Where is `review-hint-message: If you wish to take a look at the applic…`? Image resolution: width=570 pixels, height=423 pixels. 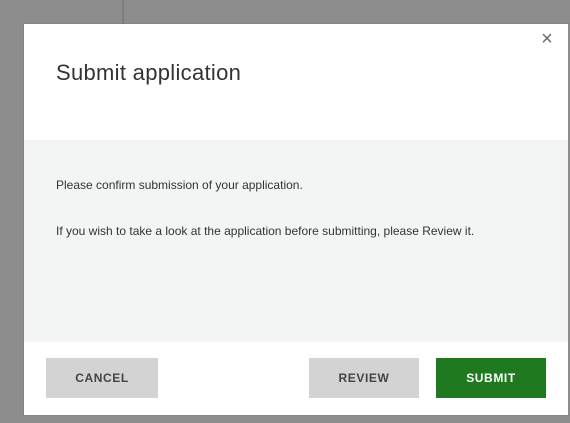 review-hint-message: If you wish to take a look at the applic… is located at coordinates (265, 231).